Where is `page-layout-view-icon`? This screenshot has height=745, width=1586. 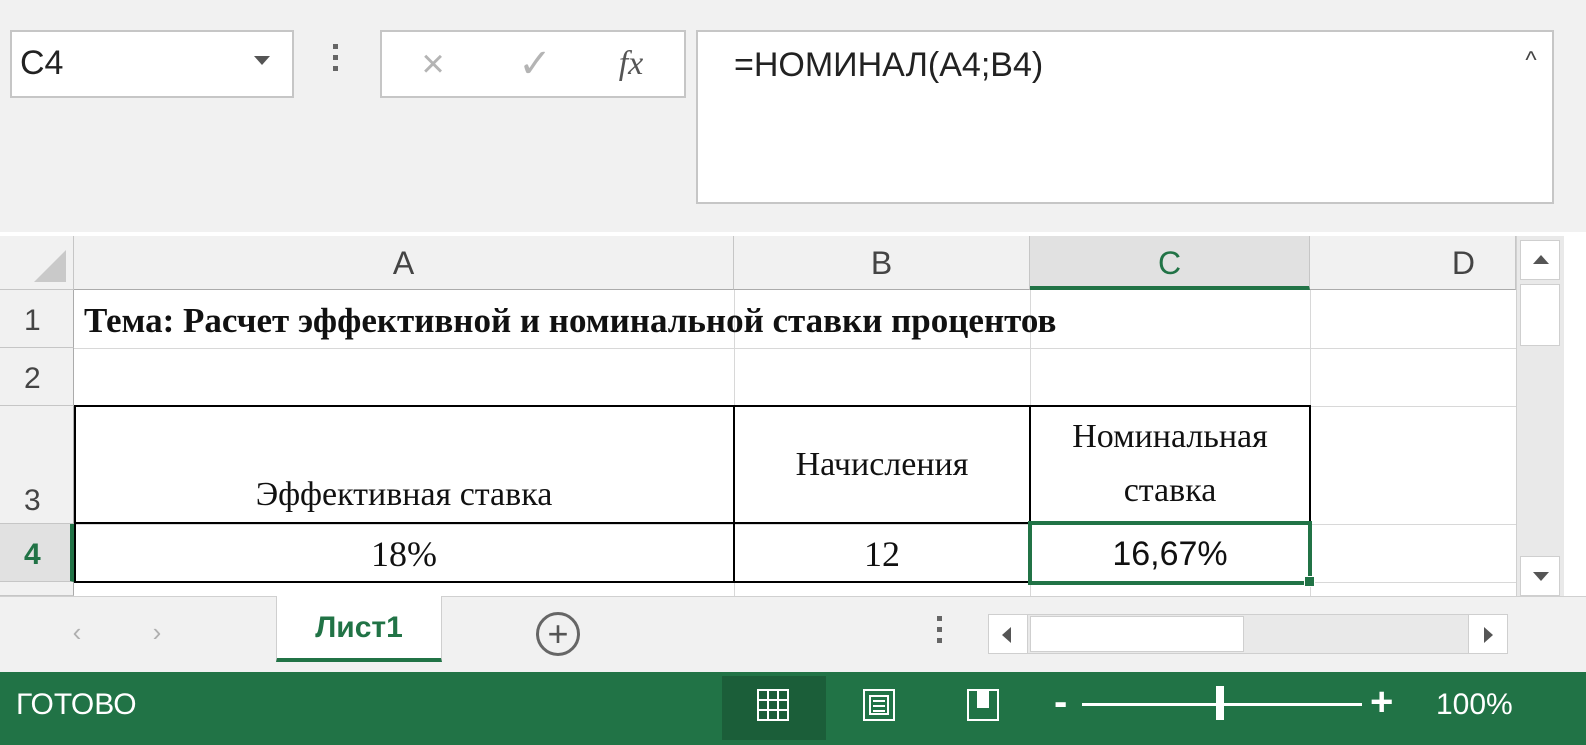 page-layout-view-icon is located at coordinates (879, 705).